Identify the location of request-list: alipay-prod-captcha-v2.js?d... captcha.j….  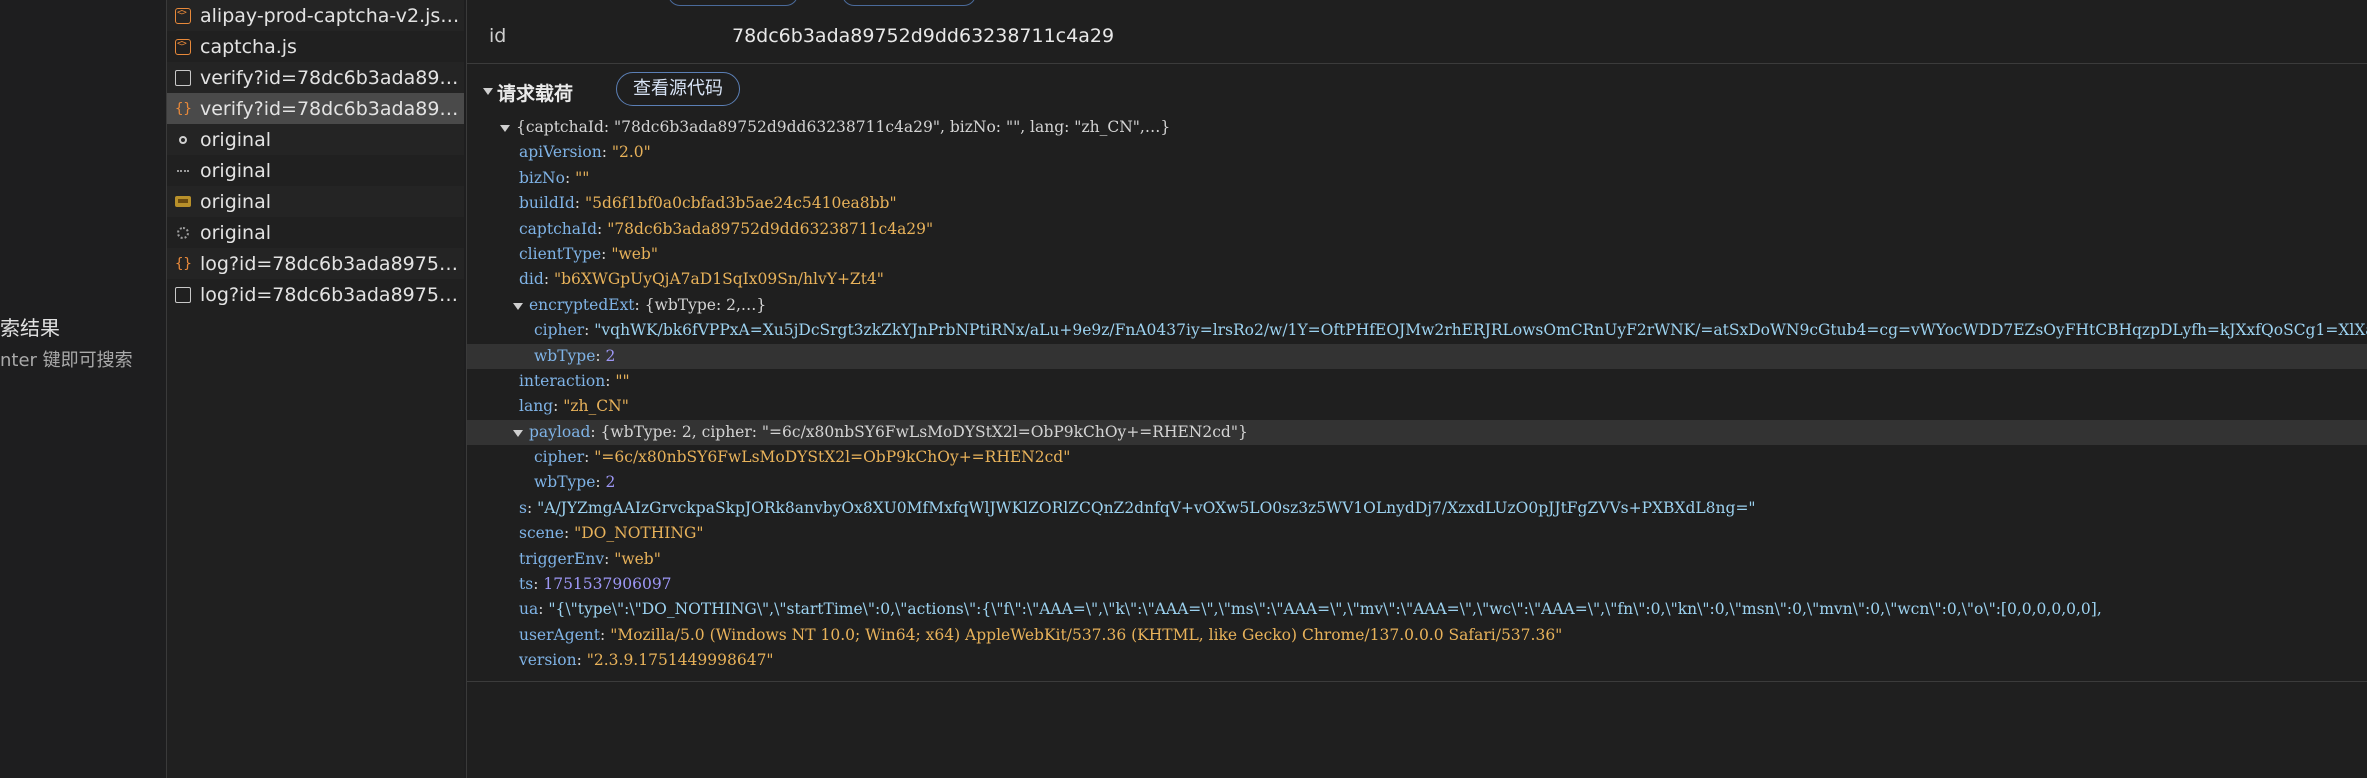
(315, 389).